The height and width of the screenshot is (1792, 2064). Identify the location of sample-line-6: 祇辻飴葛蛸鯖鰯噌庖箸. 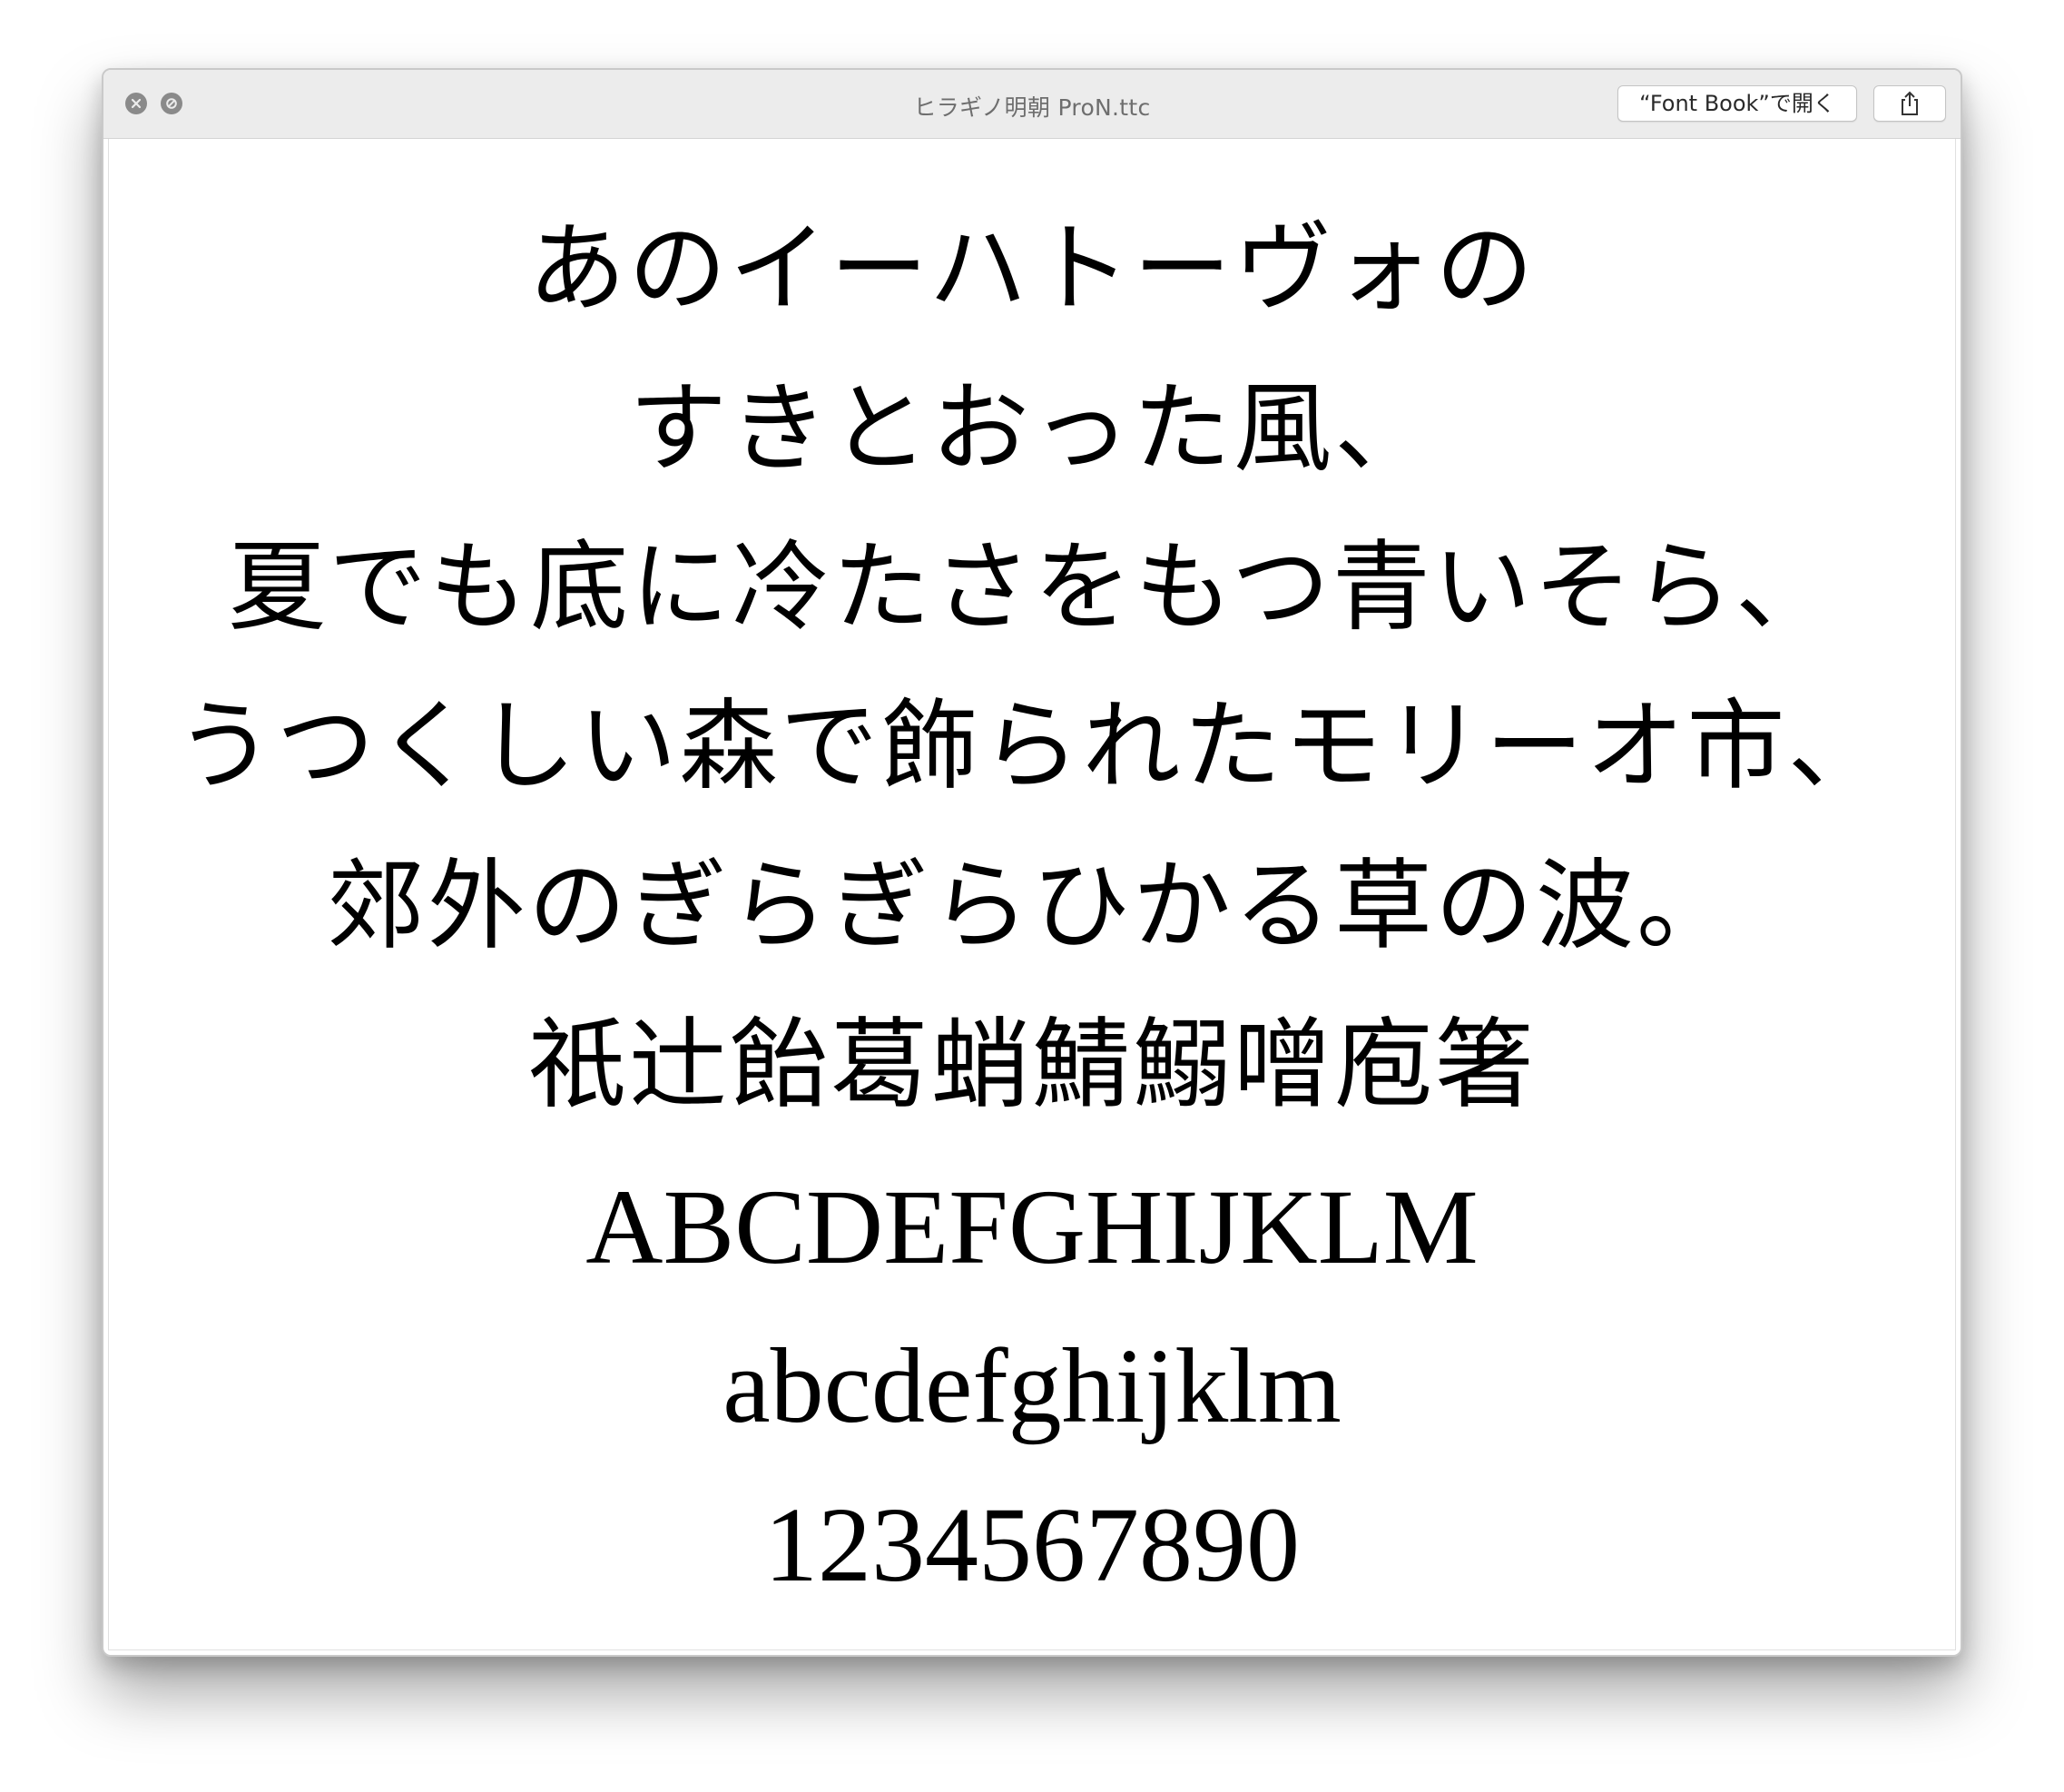
(1031, 1065).